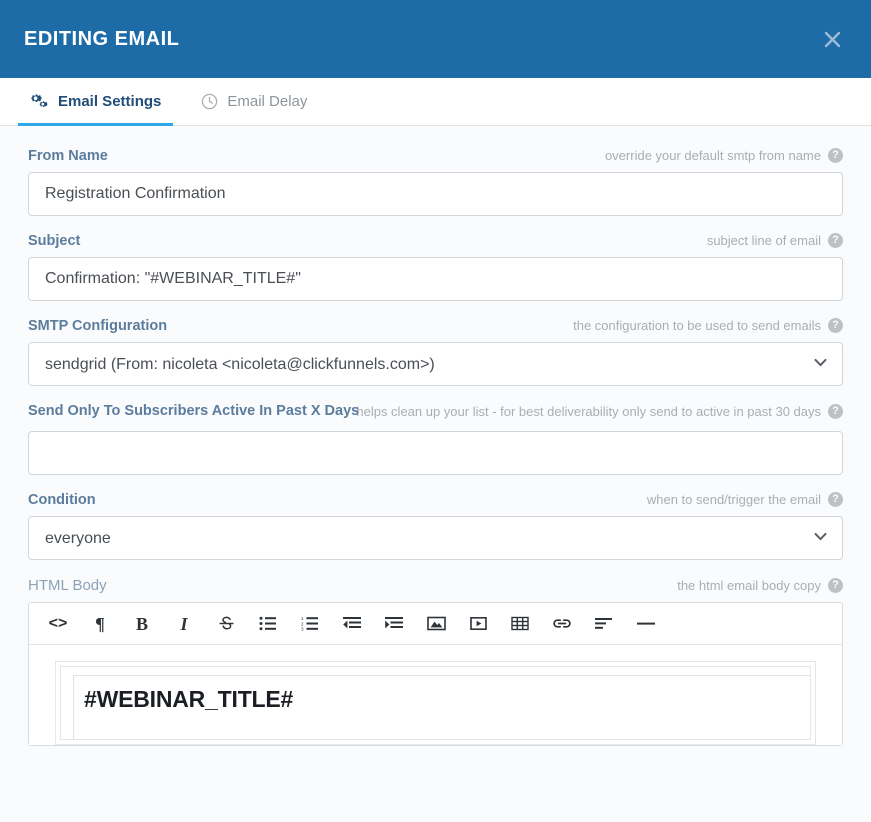 The image size is (871, 822). I want to click on horizontal-rule-icon, so click(646, 624).